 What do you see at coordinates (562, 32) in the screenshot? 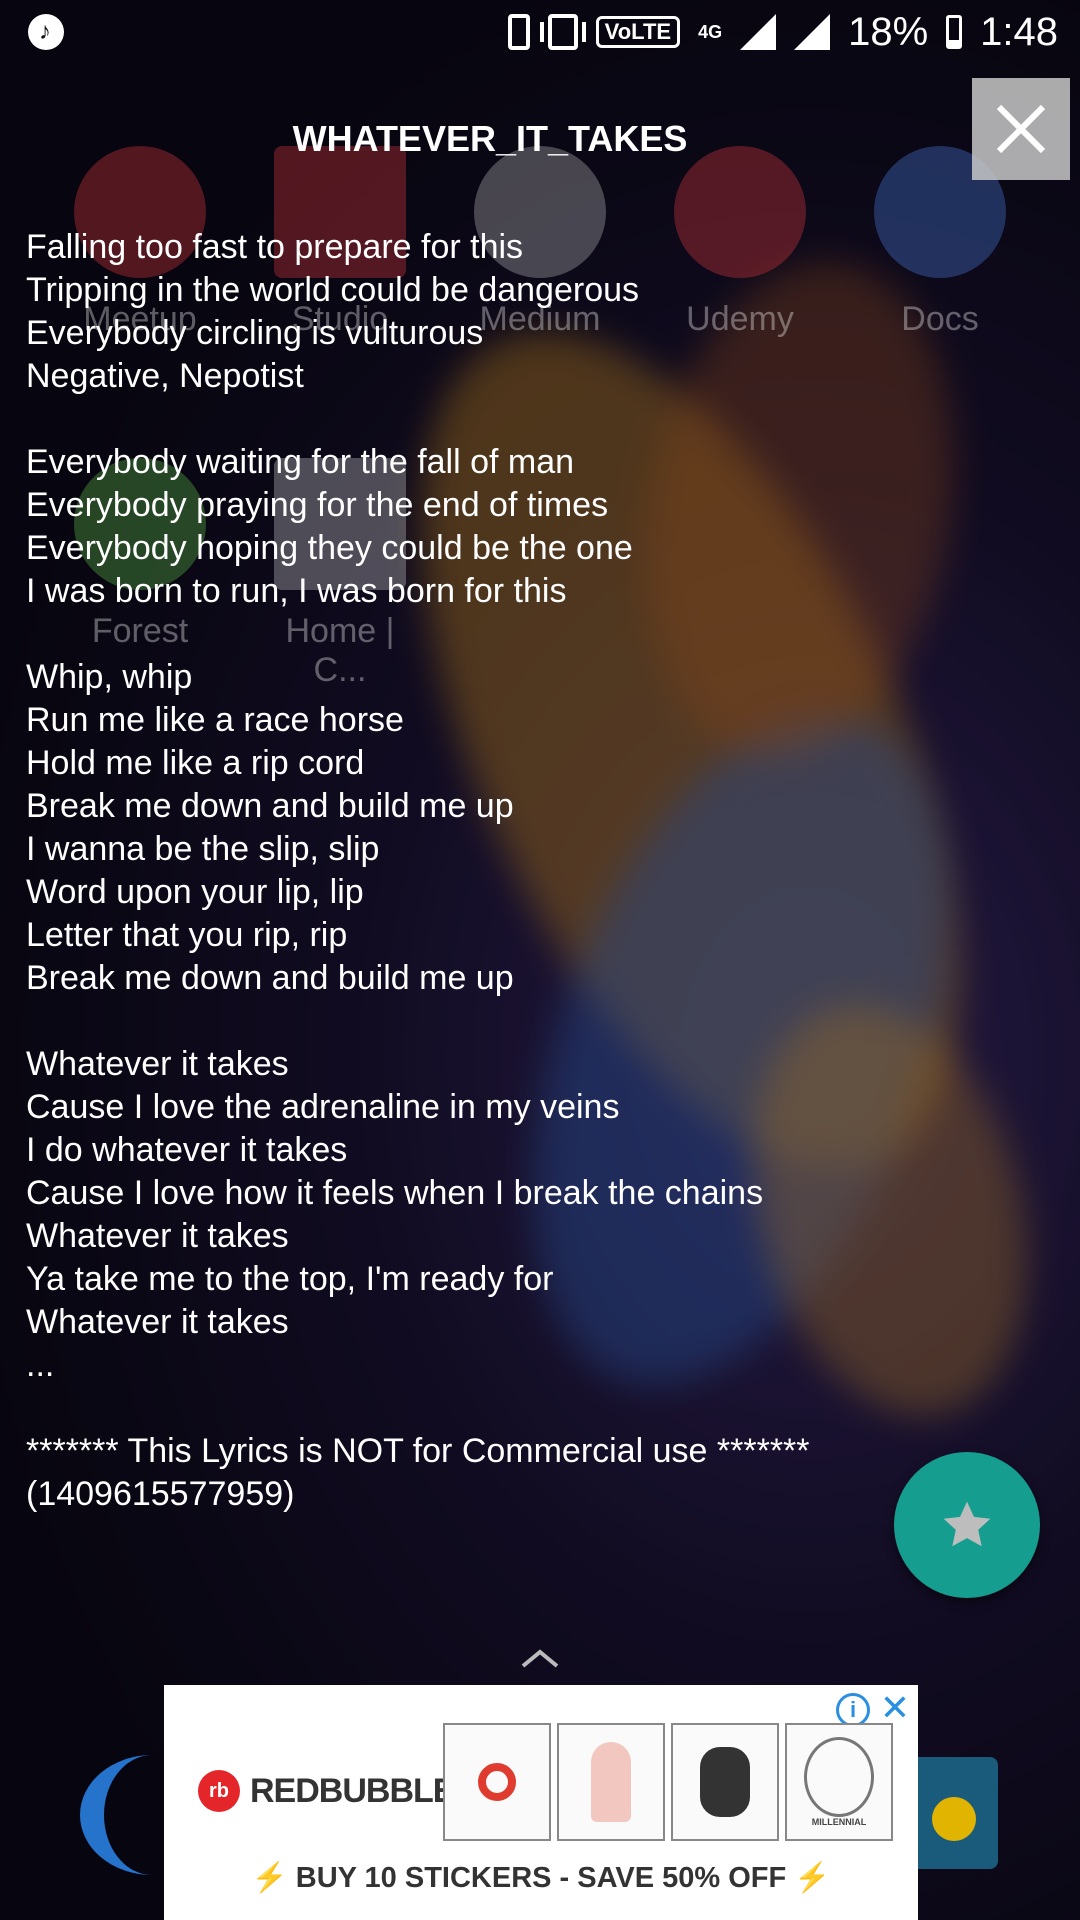
I see `vibrate-icon` at bounding box center [562, 32].